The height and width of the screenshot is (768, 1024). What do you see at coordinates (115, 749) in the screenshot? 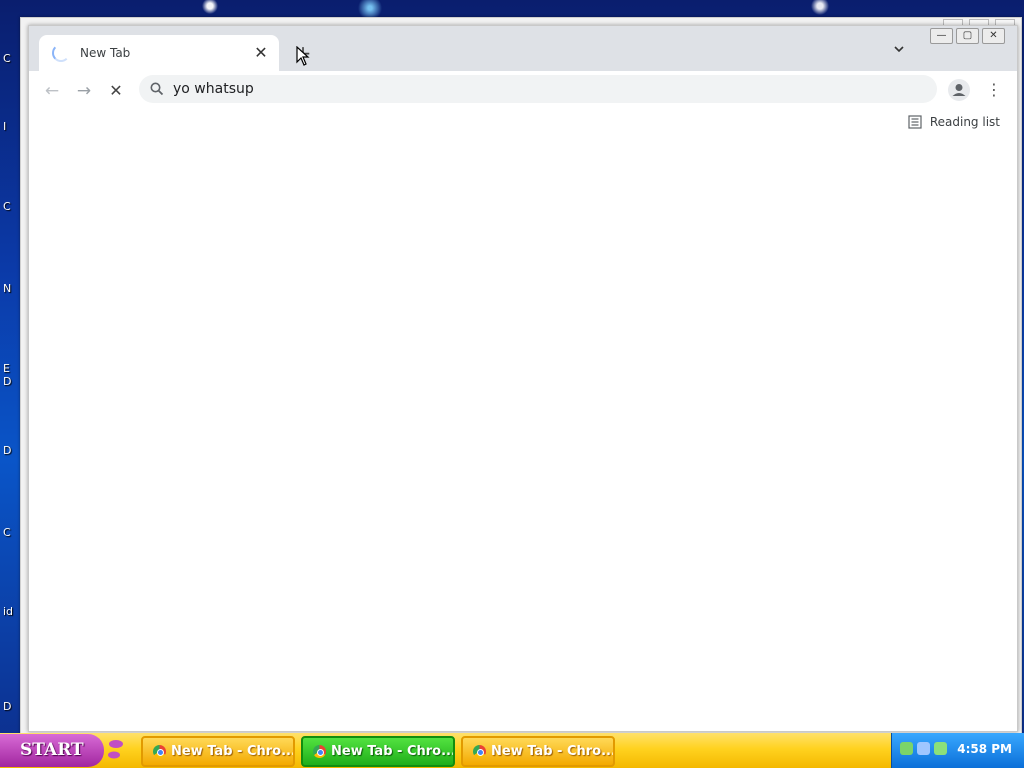
I see `start-decoration-icon` at bounding box center [115, 749].